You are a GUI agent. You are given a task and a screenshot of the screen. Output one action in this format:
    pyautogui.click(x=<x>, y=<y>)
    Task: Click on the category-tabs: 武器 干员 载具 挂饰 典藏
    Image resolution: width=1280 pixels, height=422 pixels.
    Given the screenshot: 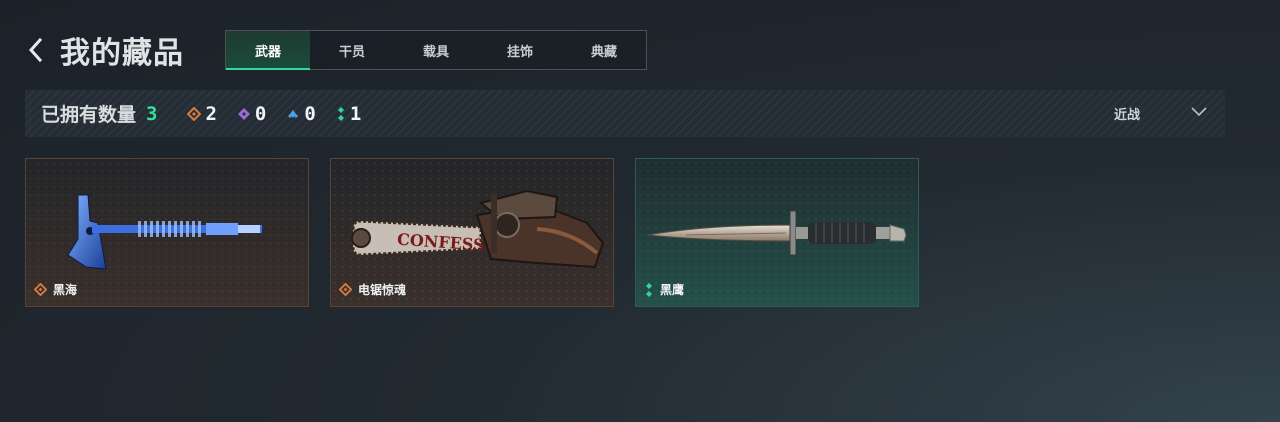 What is the action you would take?
    pyautogui.click(x=436, y=50)
    